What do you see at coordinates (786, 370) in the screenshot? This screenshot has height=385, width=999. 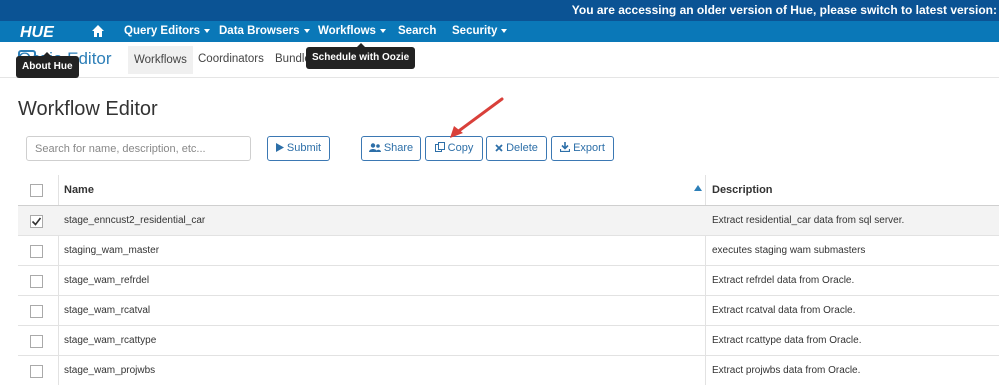 I see `workflow-description: Extract projwbs data from Oracle.` at bounding box center [786, 370].